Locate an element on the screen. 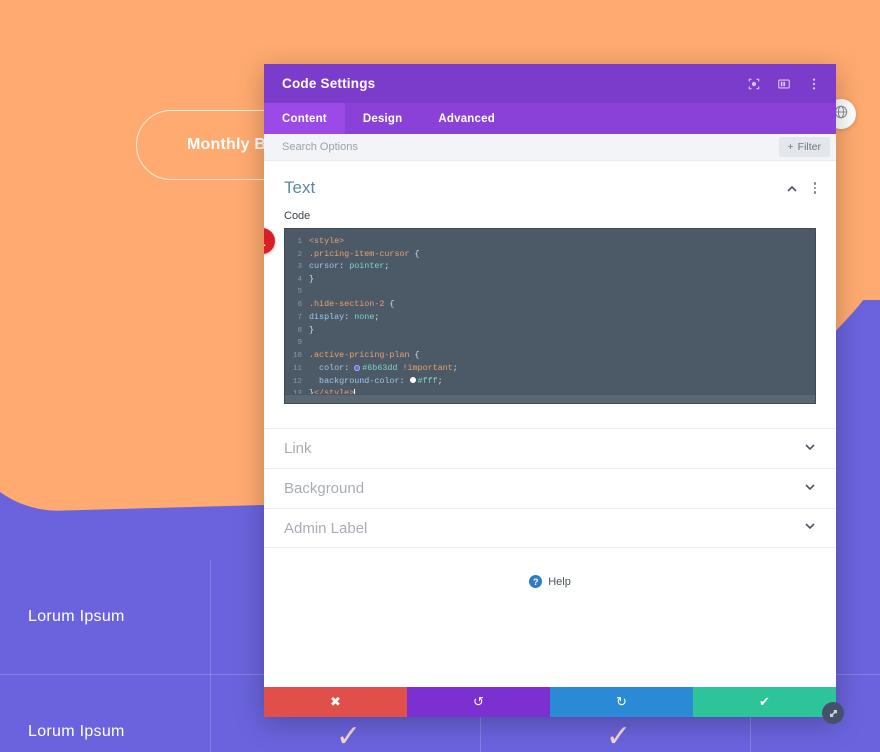  code-token: .active-pricing-plan is located at coordinates (362, 355).